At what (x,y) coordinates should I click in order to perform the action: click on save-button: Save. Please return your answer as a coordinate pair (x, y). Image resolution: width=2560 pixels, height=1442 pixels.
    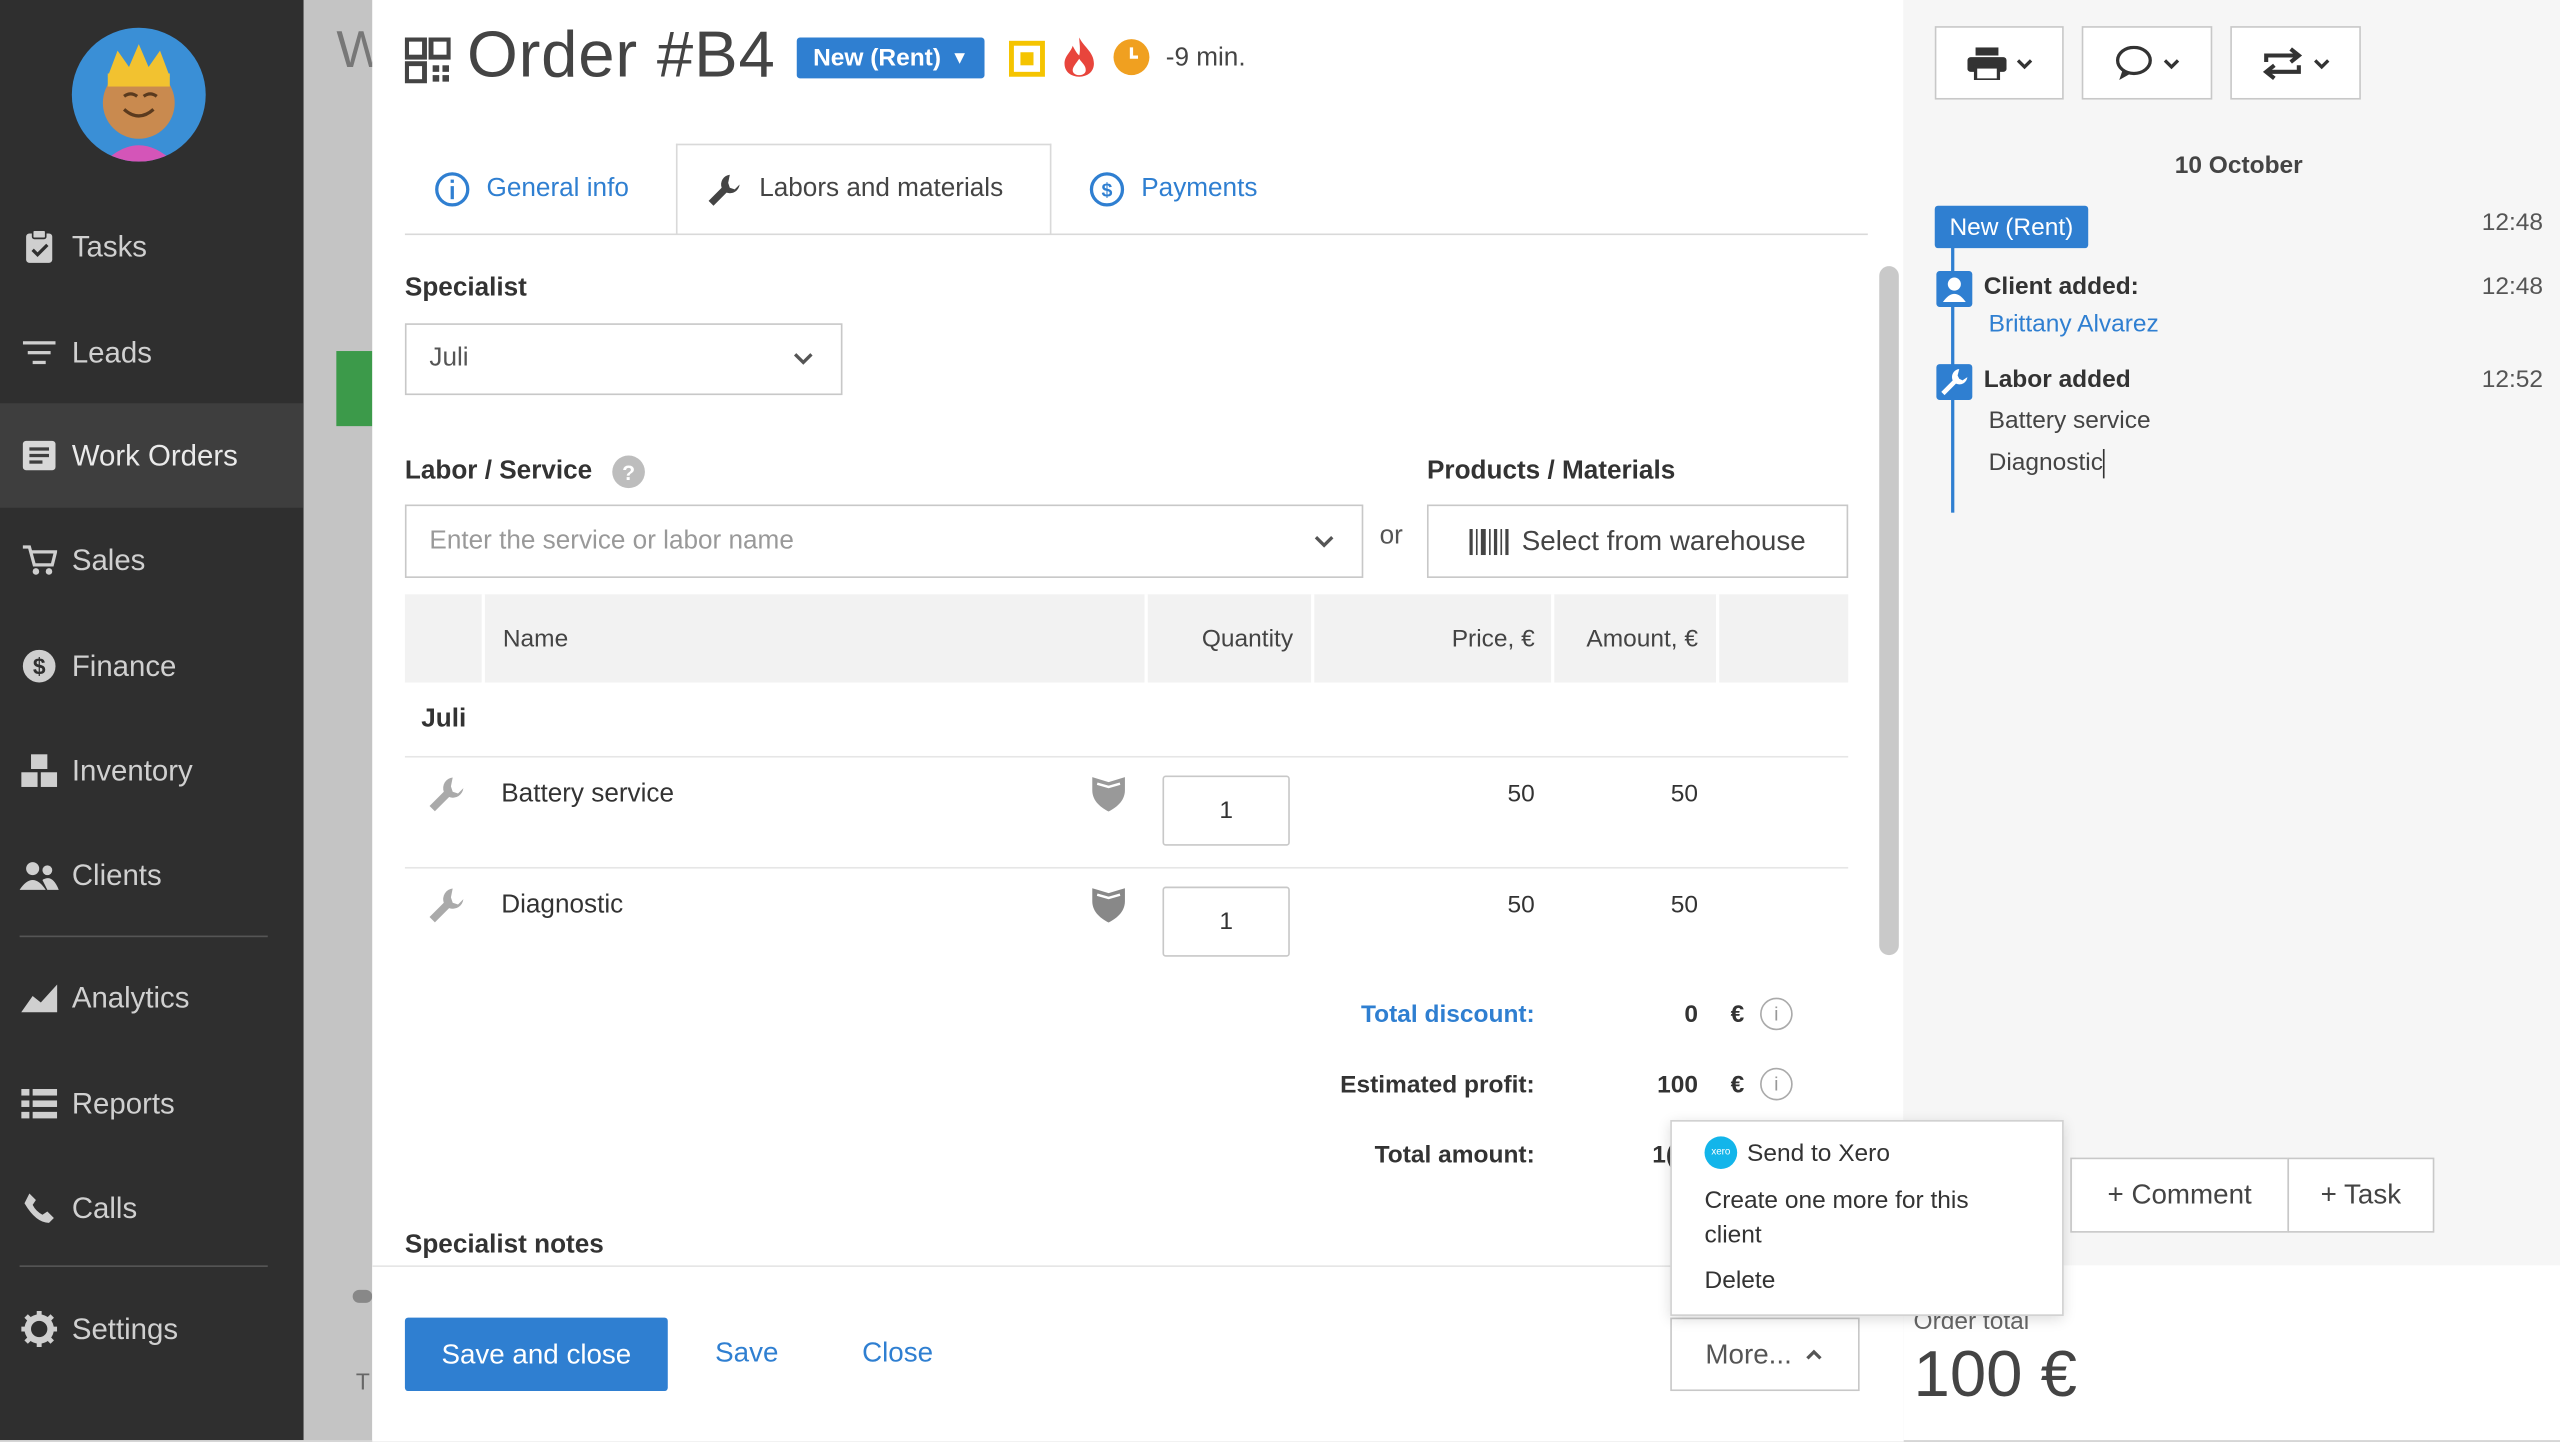
    Looking at the image, I should click on (746, 1353).